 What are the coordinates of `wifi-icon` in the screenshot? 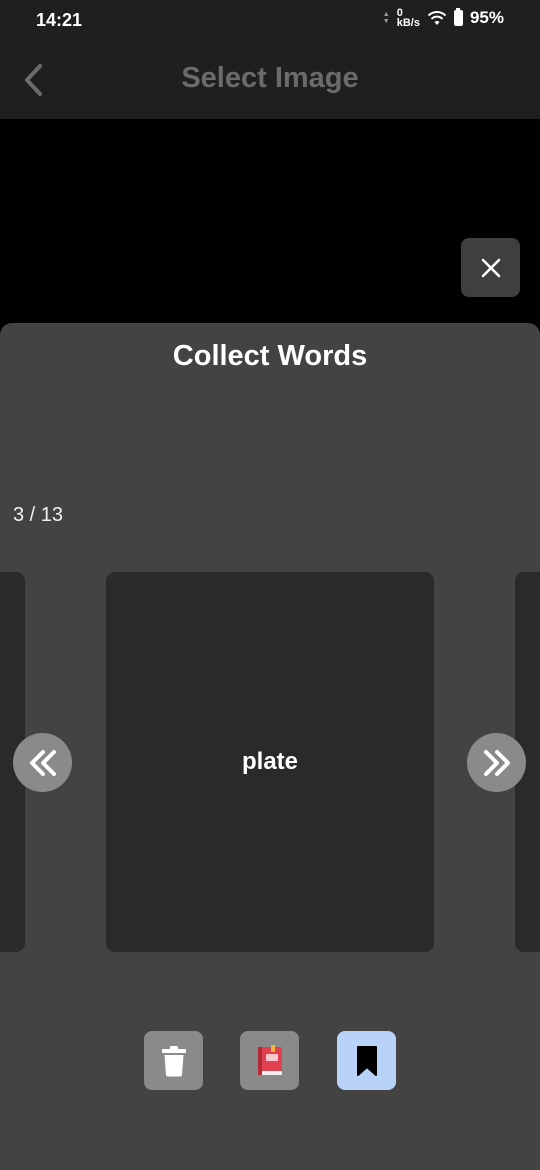 It's located at (437, 18).